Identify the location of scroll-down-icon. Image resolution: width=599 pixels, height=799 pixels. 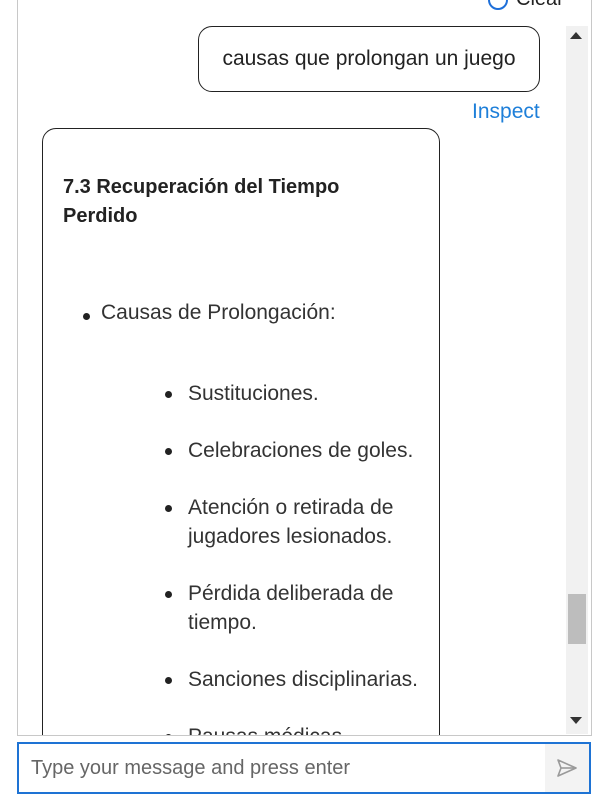
(576, 720).